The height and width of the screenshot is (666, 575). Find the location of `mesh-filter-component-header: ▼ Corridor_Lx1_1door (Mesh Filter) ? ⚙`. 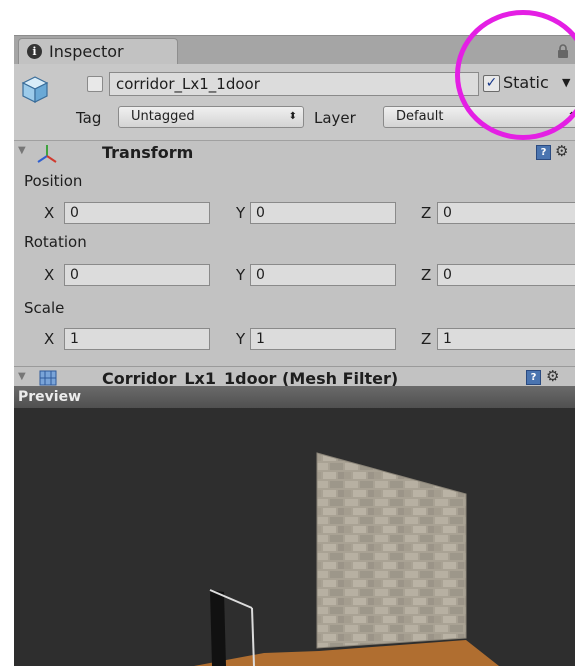

mesh-filter-component-header: ▼ Corridor_Lx1_1door (Mesh Filter) ? ⚙ is located at coordinates (294, 376).